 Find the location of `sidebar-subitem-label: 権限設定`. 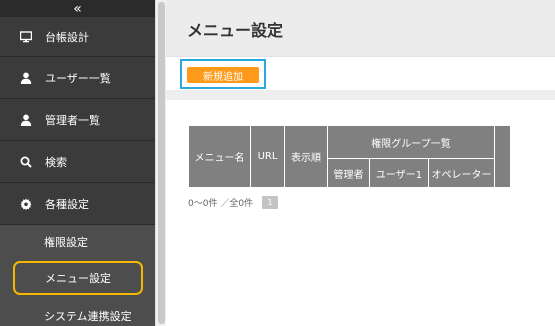

sidebar-subitem-label: 権限設定 is located at coordinates (66, 242).